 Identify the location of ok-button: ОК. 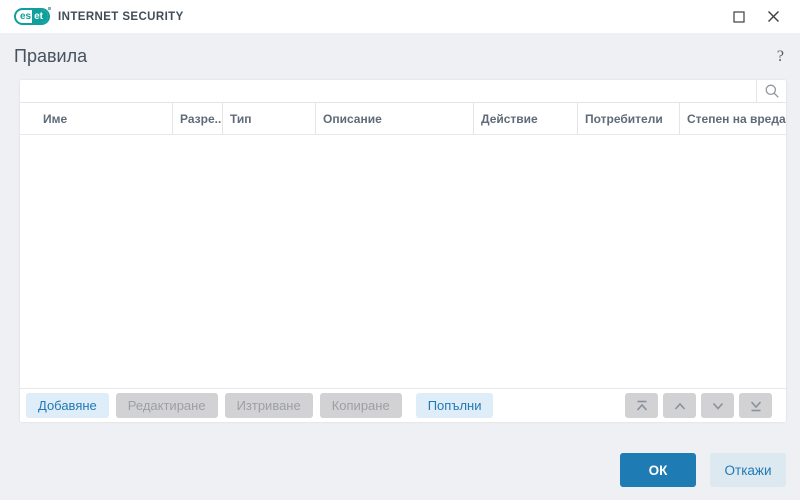
(658, 470).